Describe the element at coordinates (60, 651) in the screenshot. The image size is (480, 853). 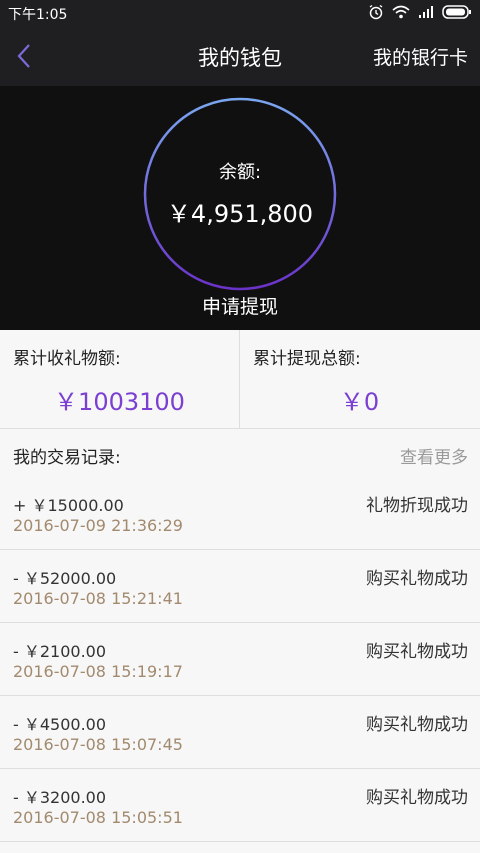
I see `transaction-amount: - ￥2100.00` at that location.